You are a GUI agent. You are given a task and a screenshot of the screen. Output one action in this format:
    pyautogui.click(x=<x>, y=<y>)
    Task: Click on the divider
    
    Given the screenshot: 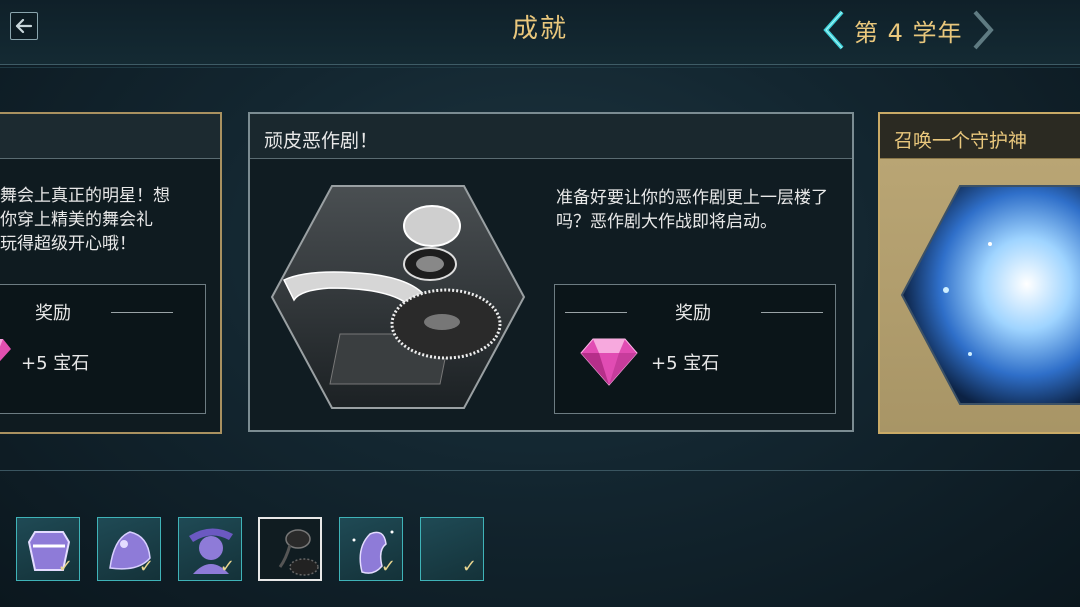 What is the action you would take?
    pyautogui.click(x=540, y=470)
    